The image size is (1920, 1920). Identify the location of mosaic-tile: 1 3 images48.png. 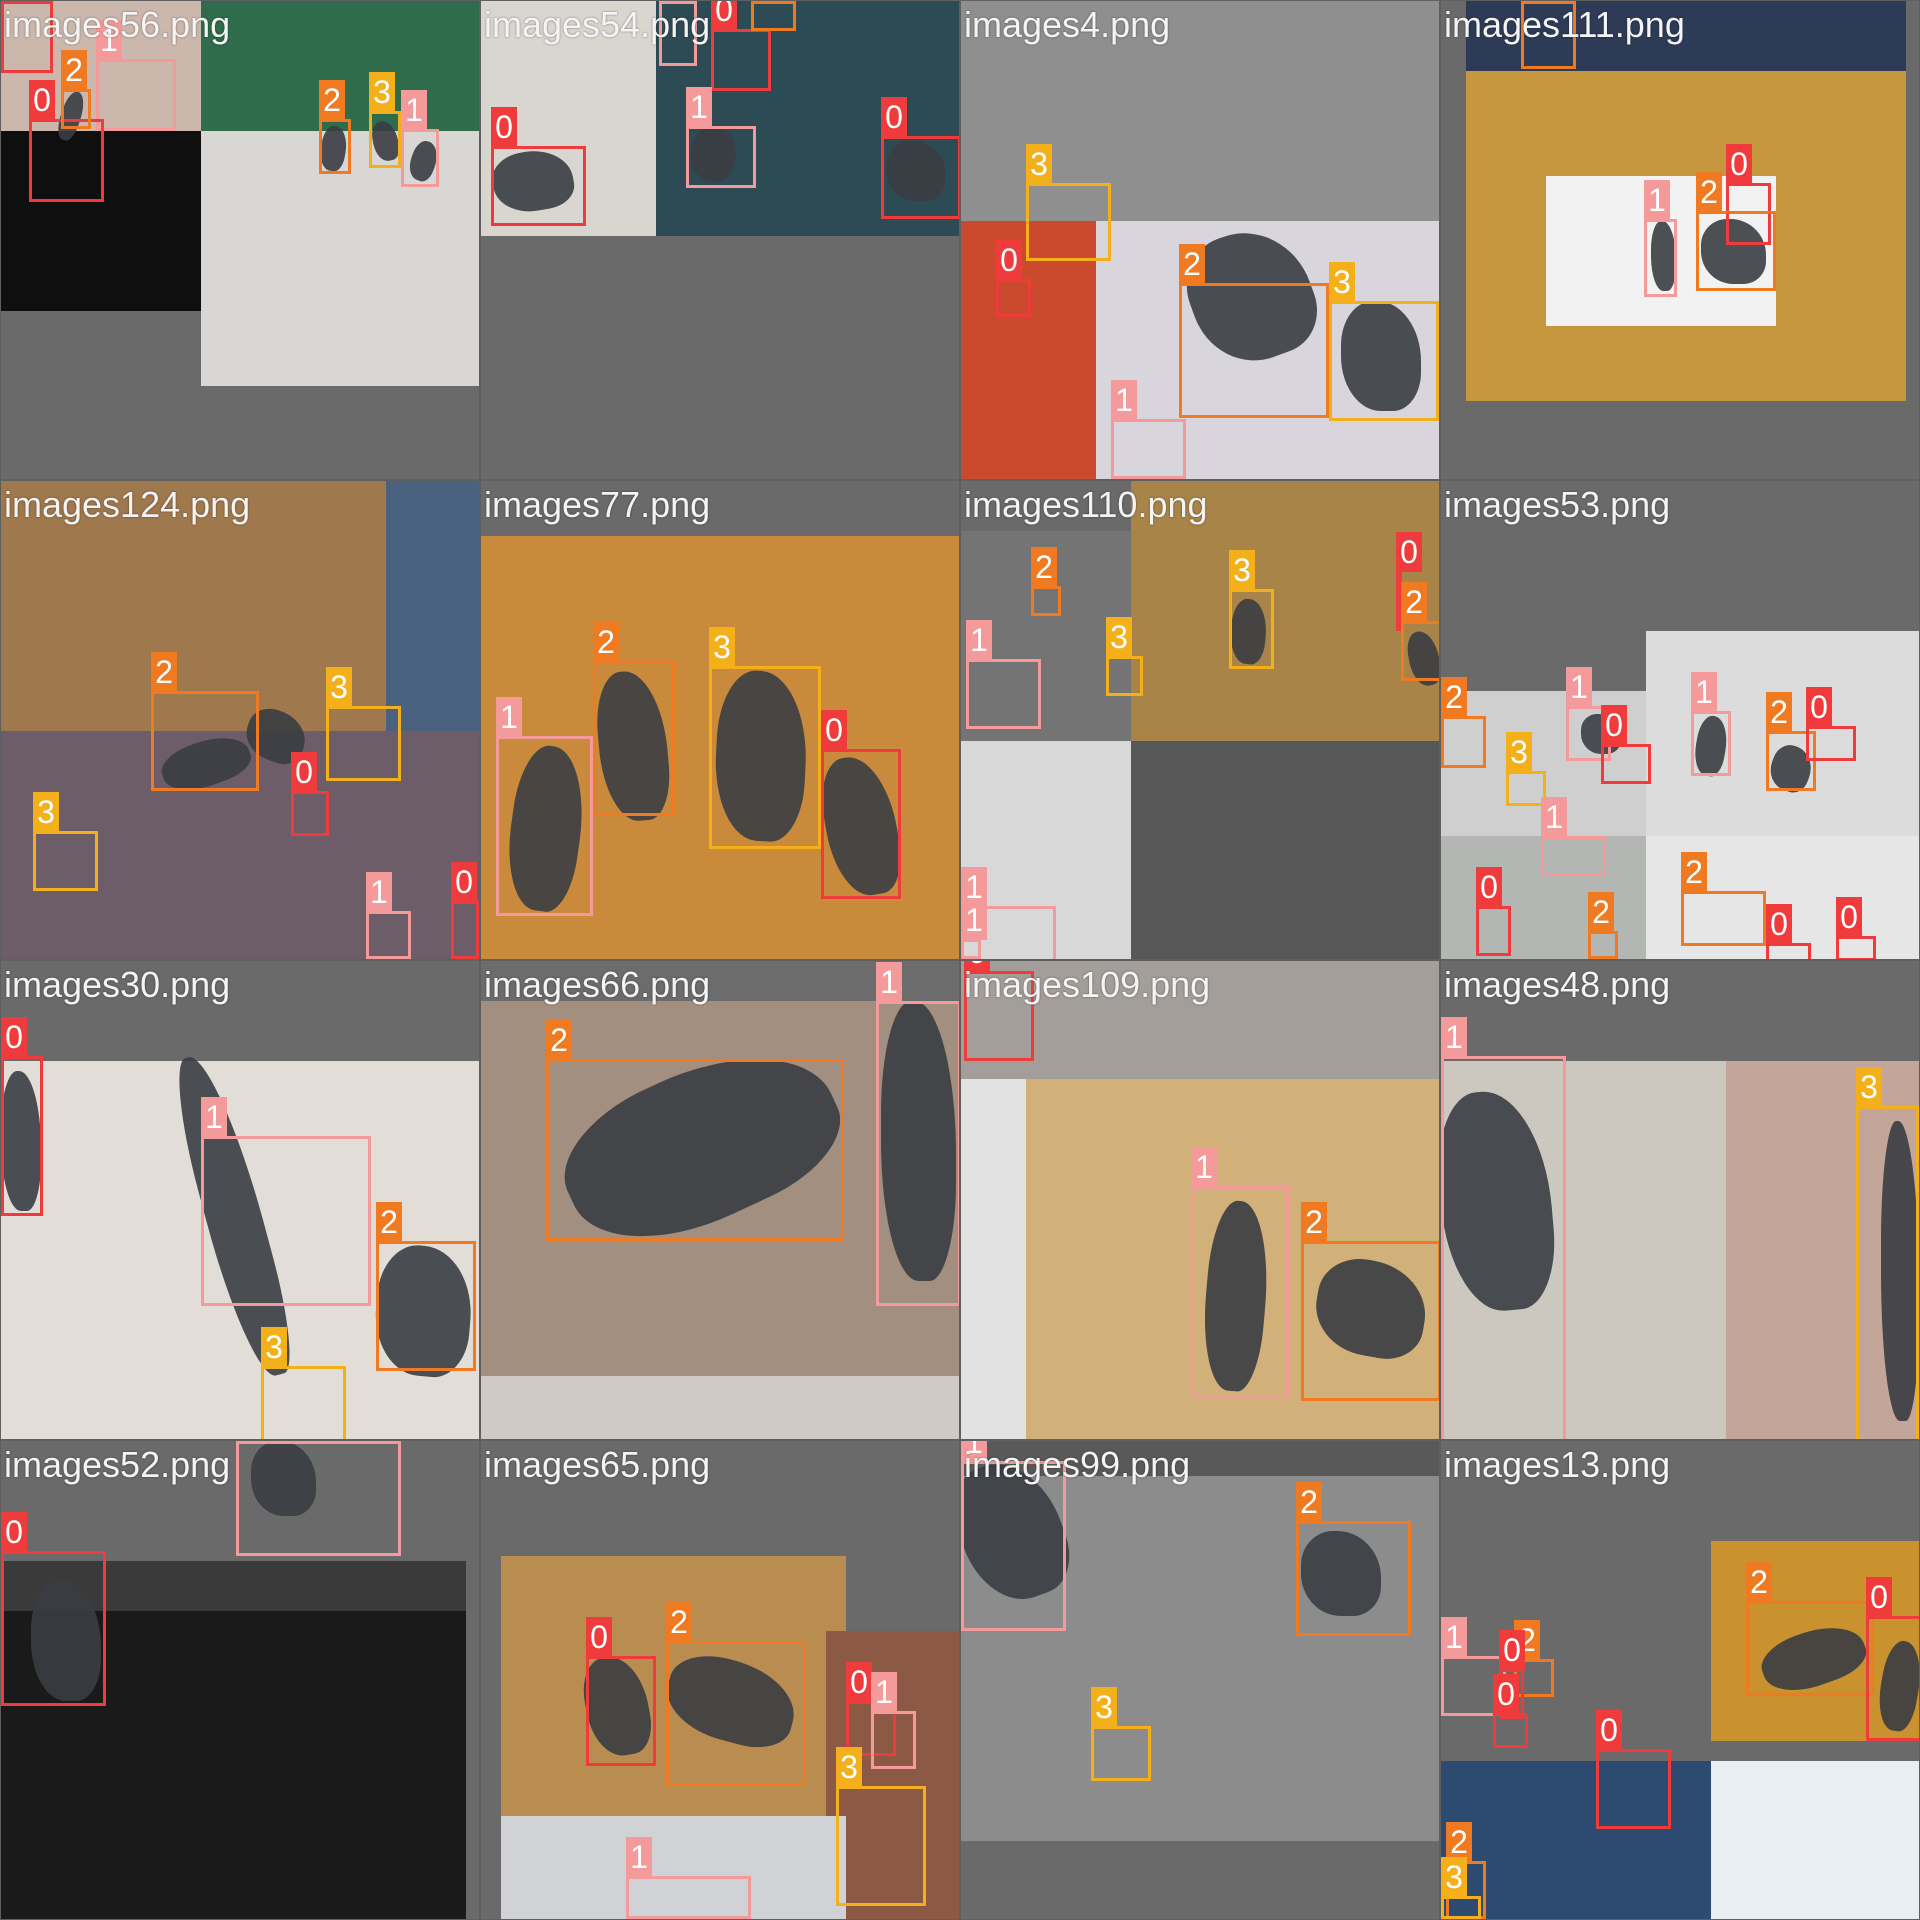
(1680, 1200).